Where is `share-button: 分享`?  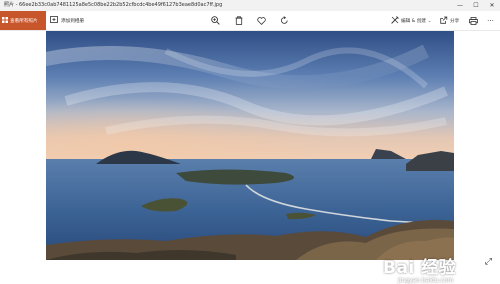 share-button: 分享 is located at coordinates (449, 20).